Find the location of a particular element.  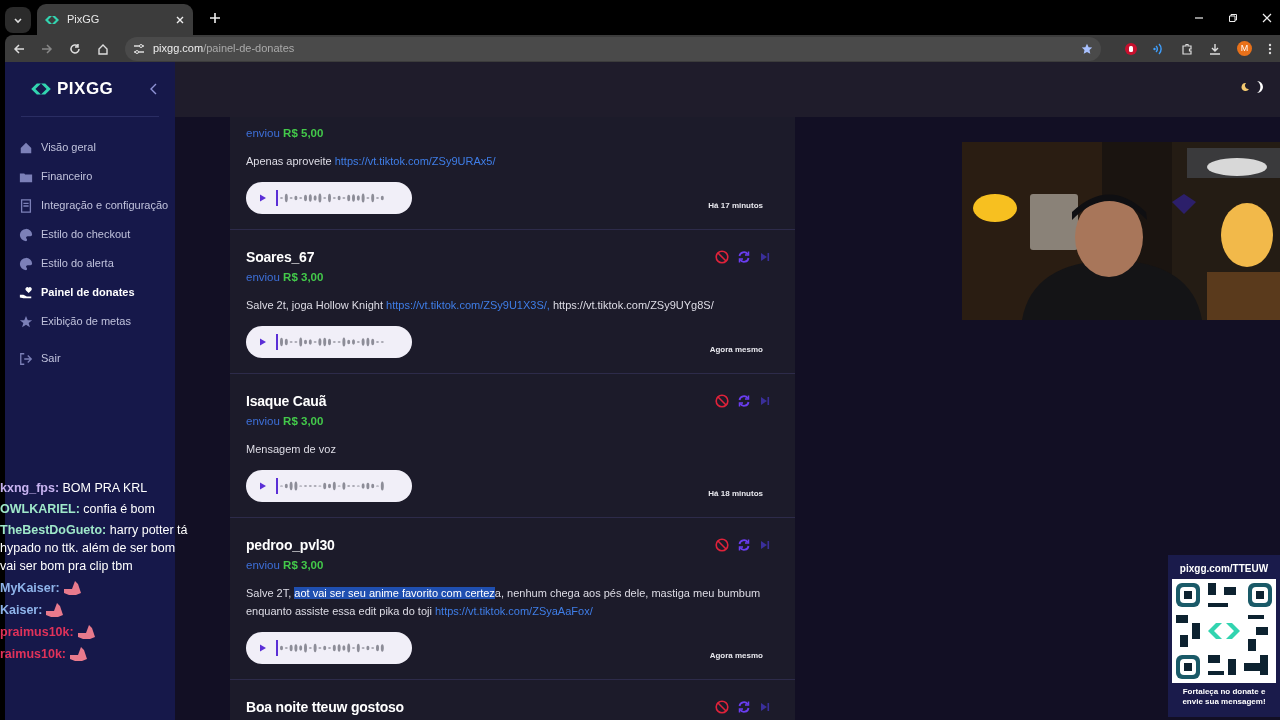

chat-username: Kaiser: is located at coordinates (21, 610).